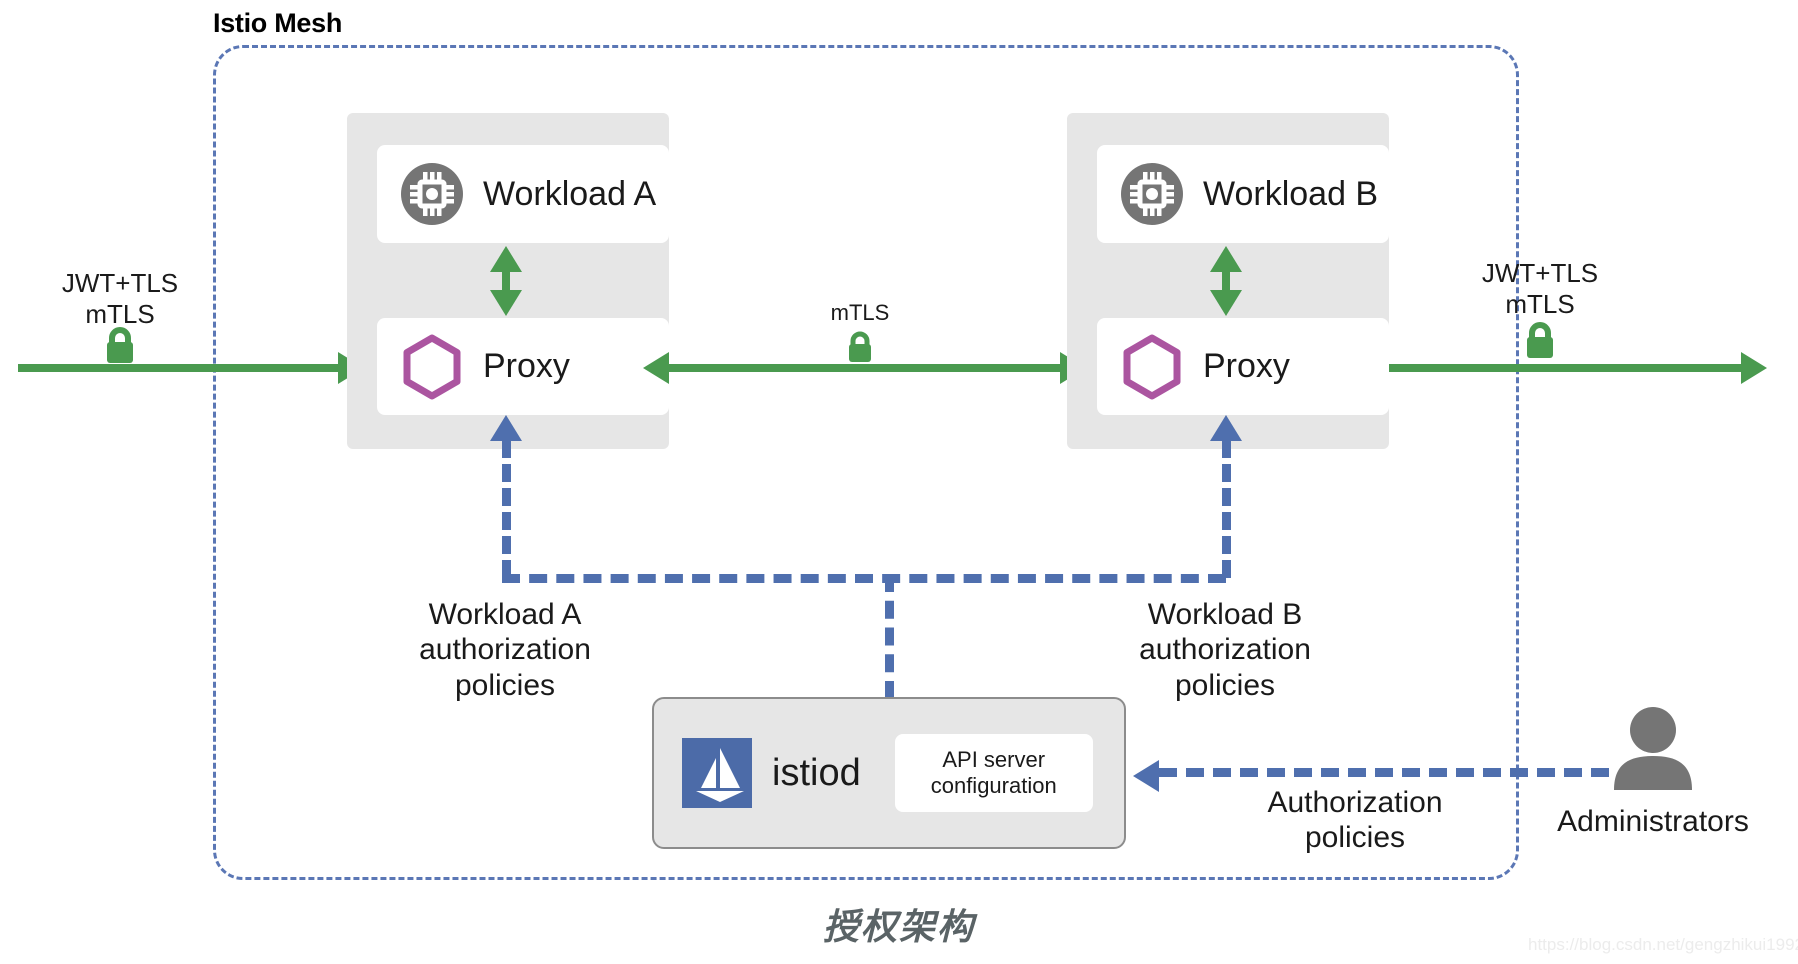 The width and height of the screenshot is (1798, 964). I want to click on istiod-label: istiod, so click(816, 772).